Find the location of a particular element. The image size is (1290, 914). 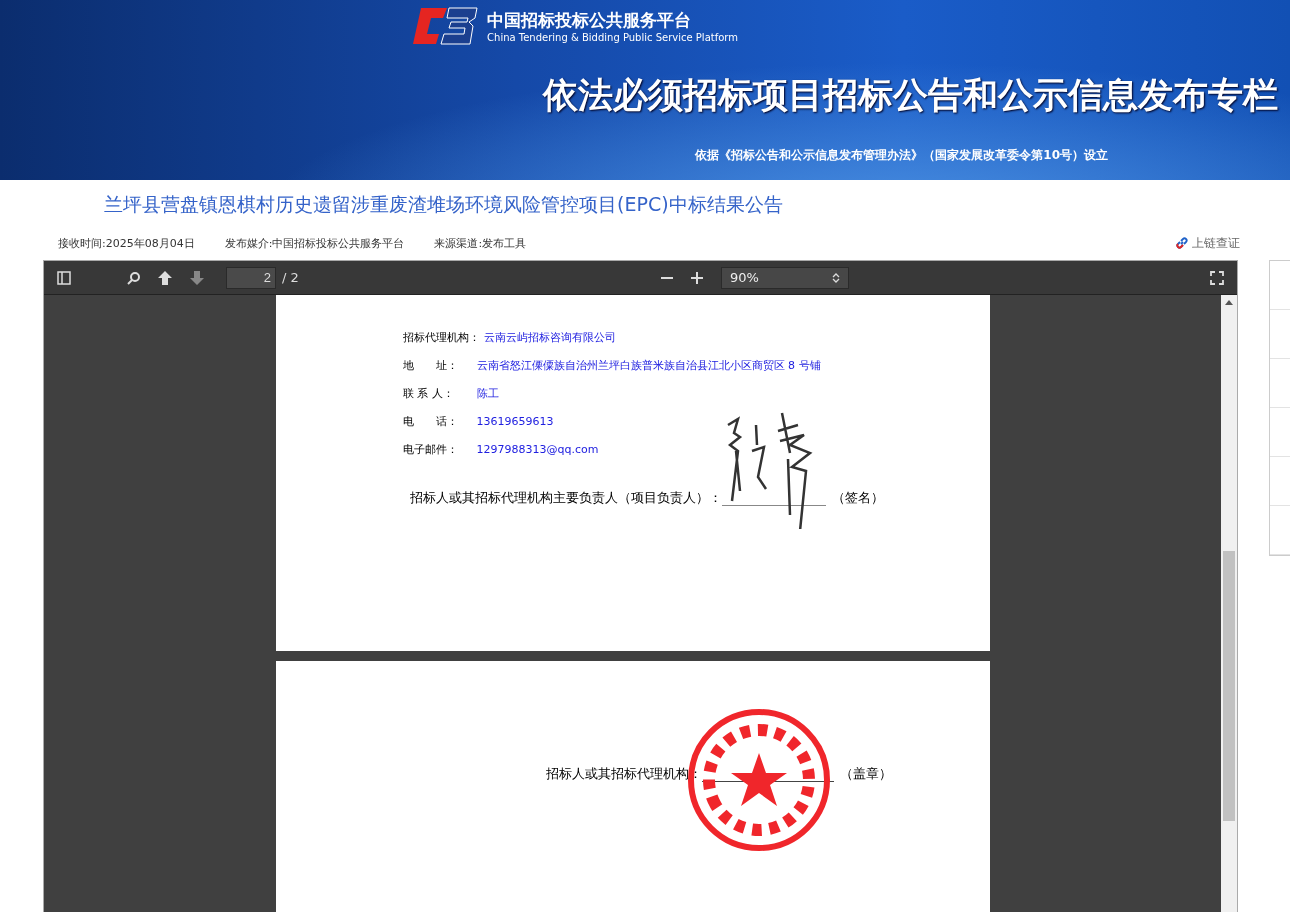

notice-title: 兰坪县营盘镇恩棋村历史遗留涉重废渣堆场环境风险管控项目(EPC)中标结果公告 is located at coordinates (443, 203).